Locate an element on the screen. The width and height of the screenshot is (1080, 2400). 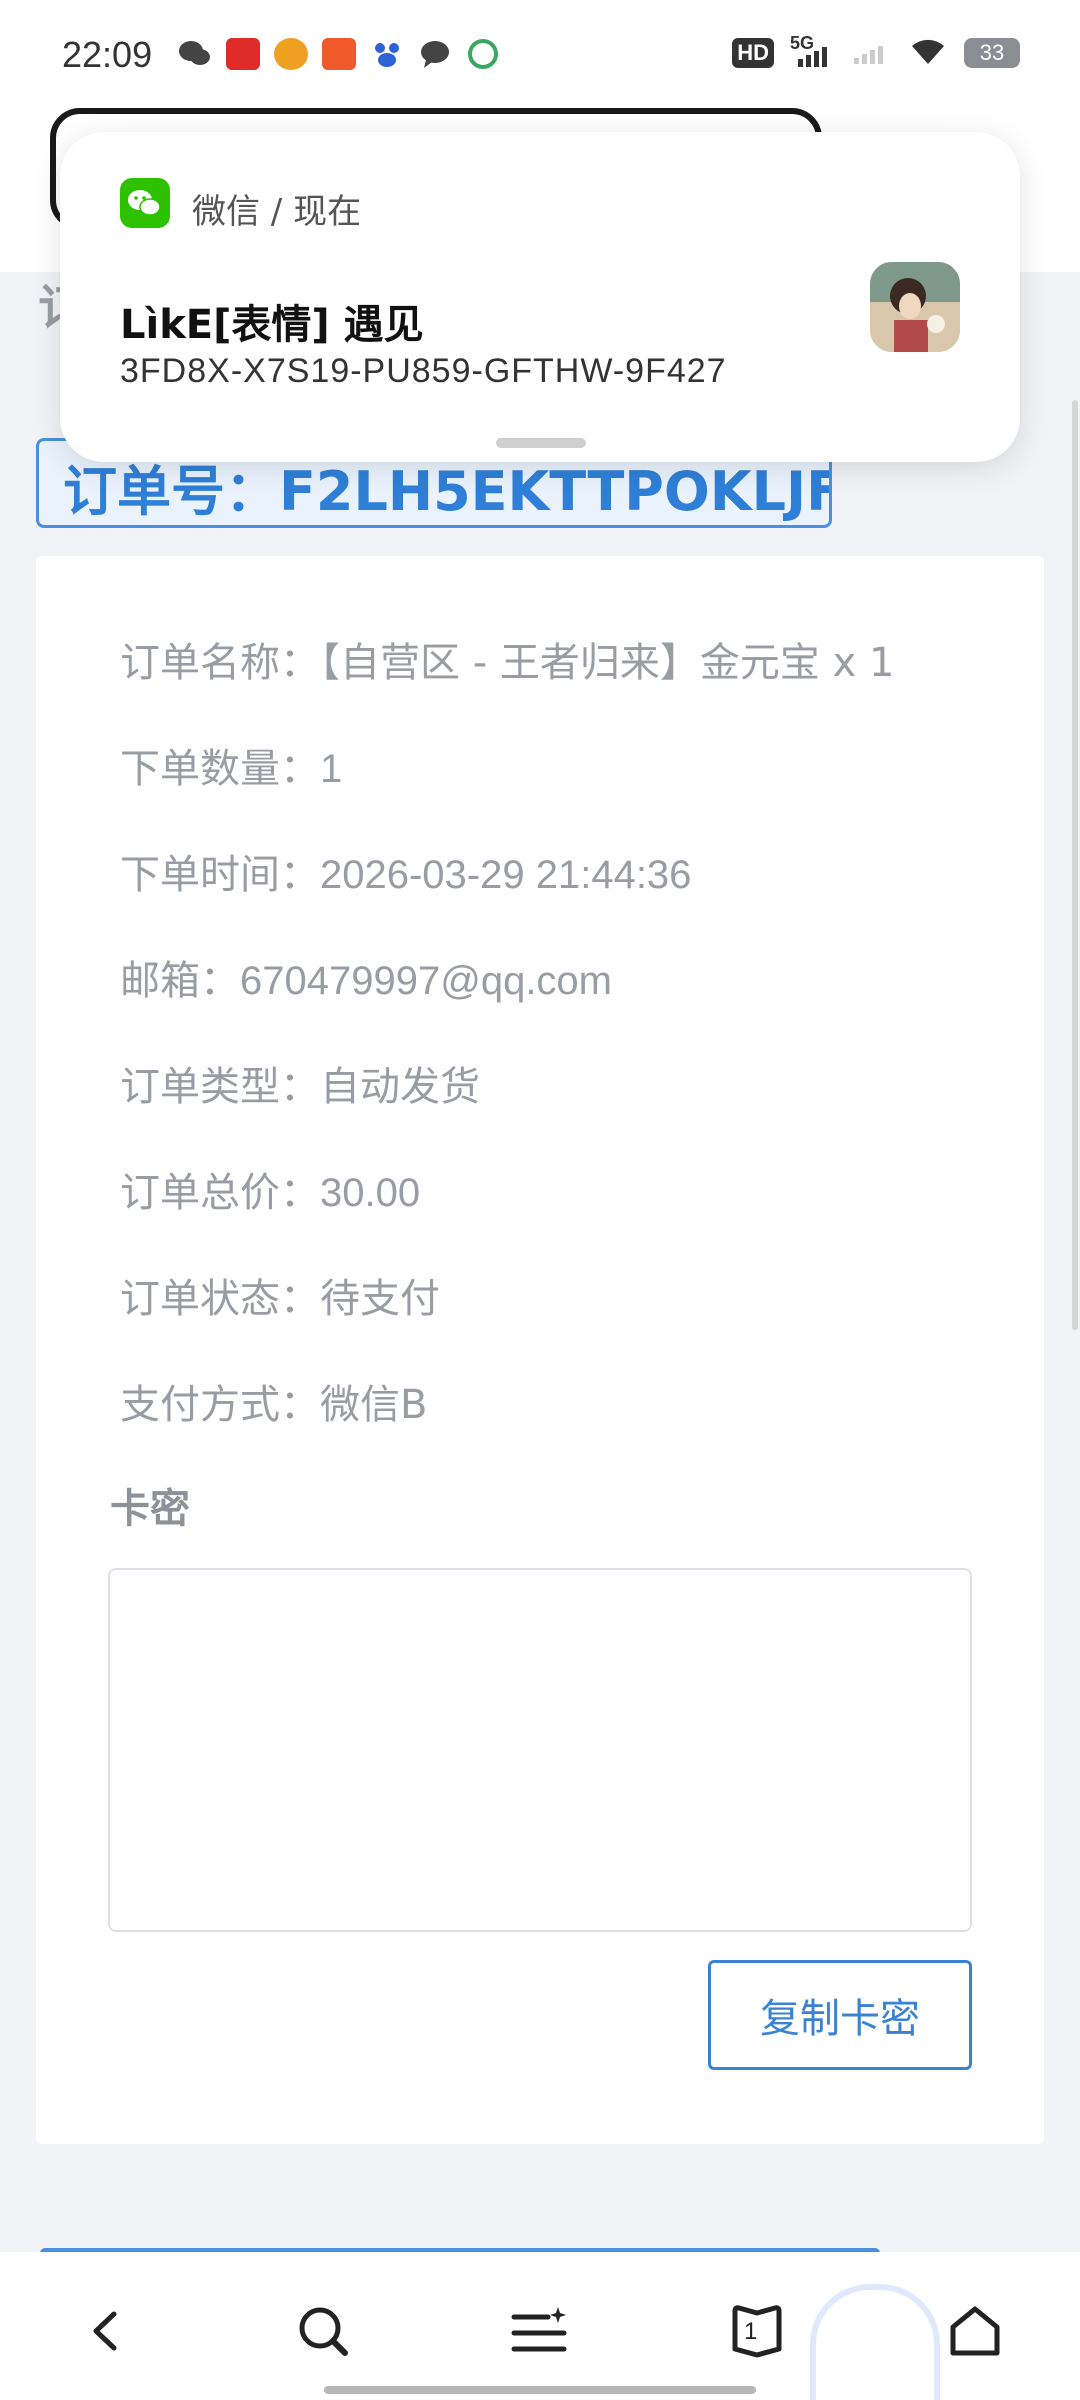
system-icons: HD 5G 33 is located at coordinates (876, 51).